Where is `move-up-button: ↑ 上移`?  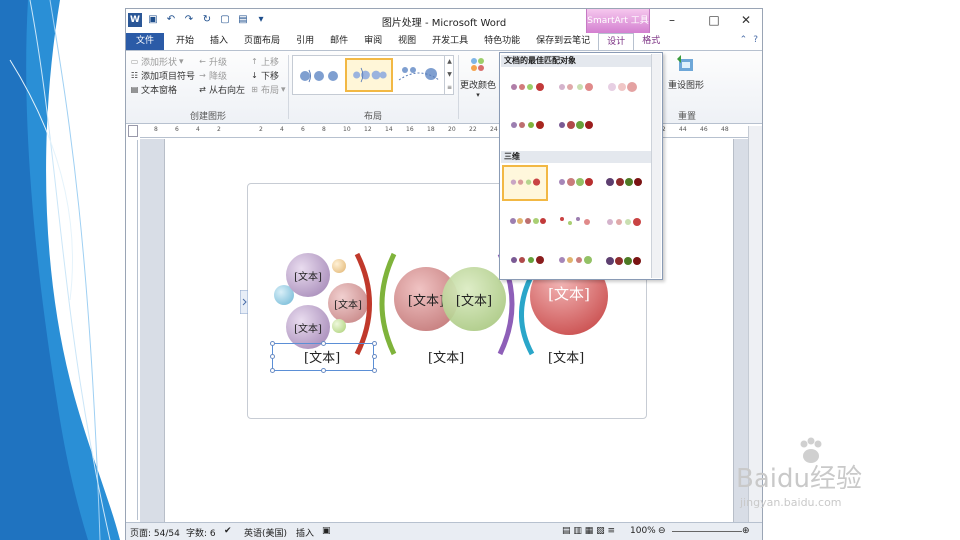 move-up-button: ↑ 上移 is located at coordinates (264, 61).